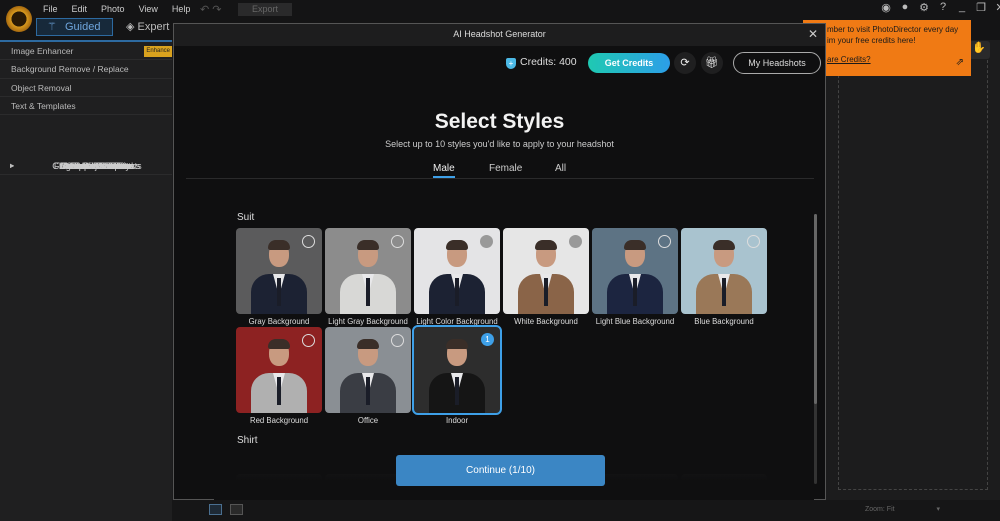 The image size is (1000, 521). I want to click on account-icon: ◉, so click(886, 7).